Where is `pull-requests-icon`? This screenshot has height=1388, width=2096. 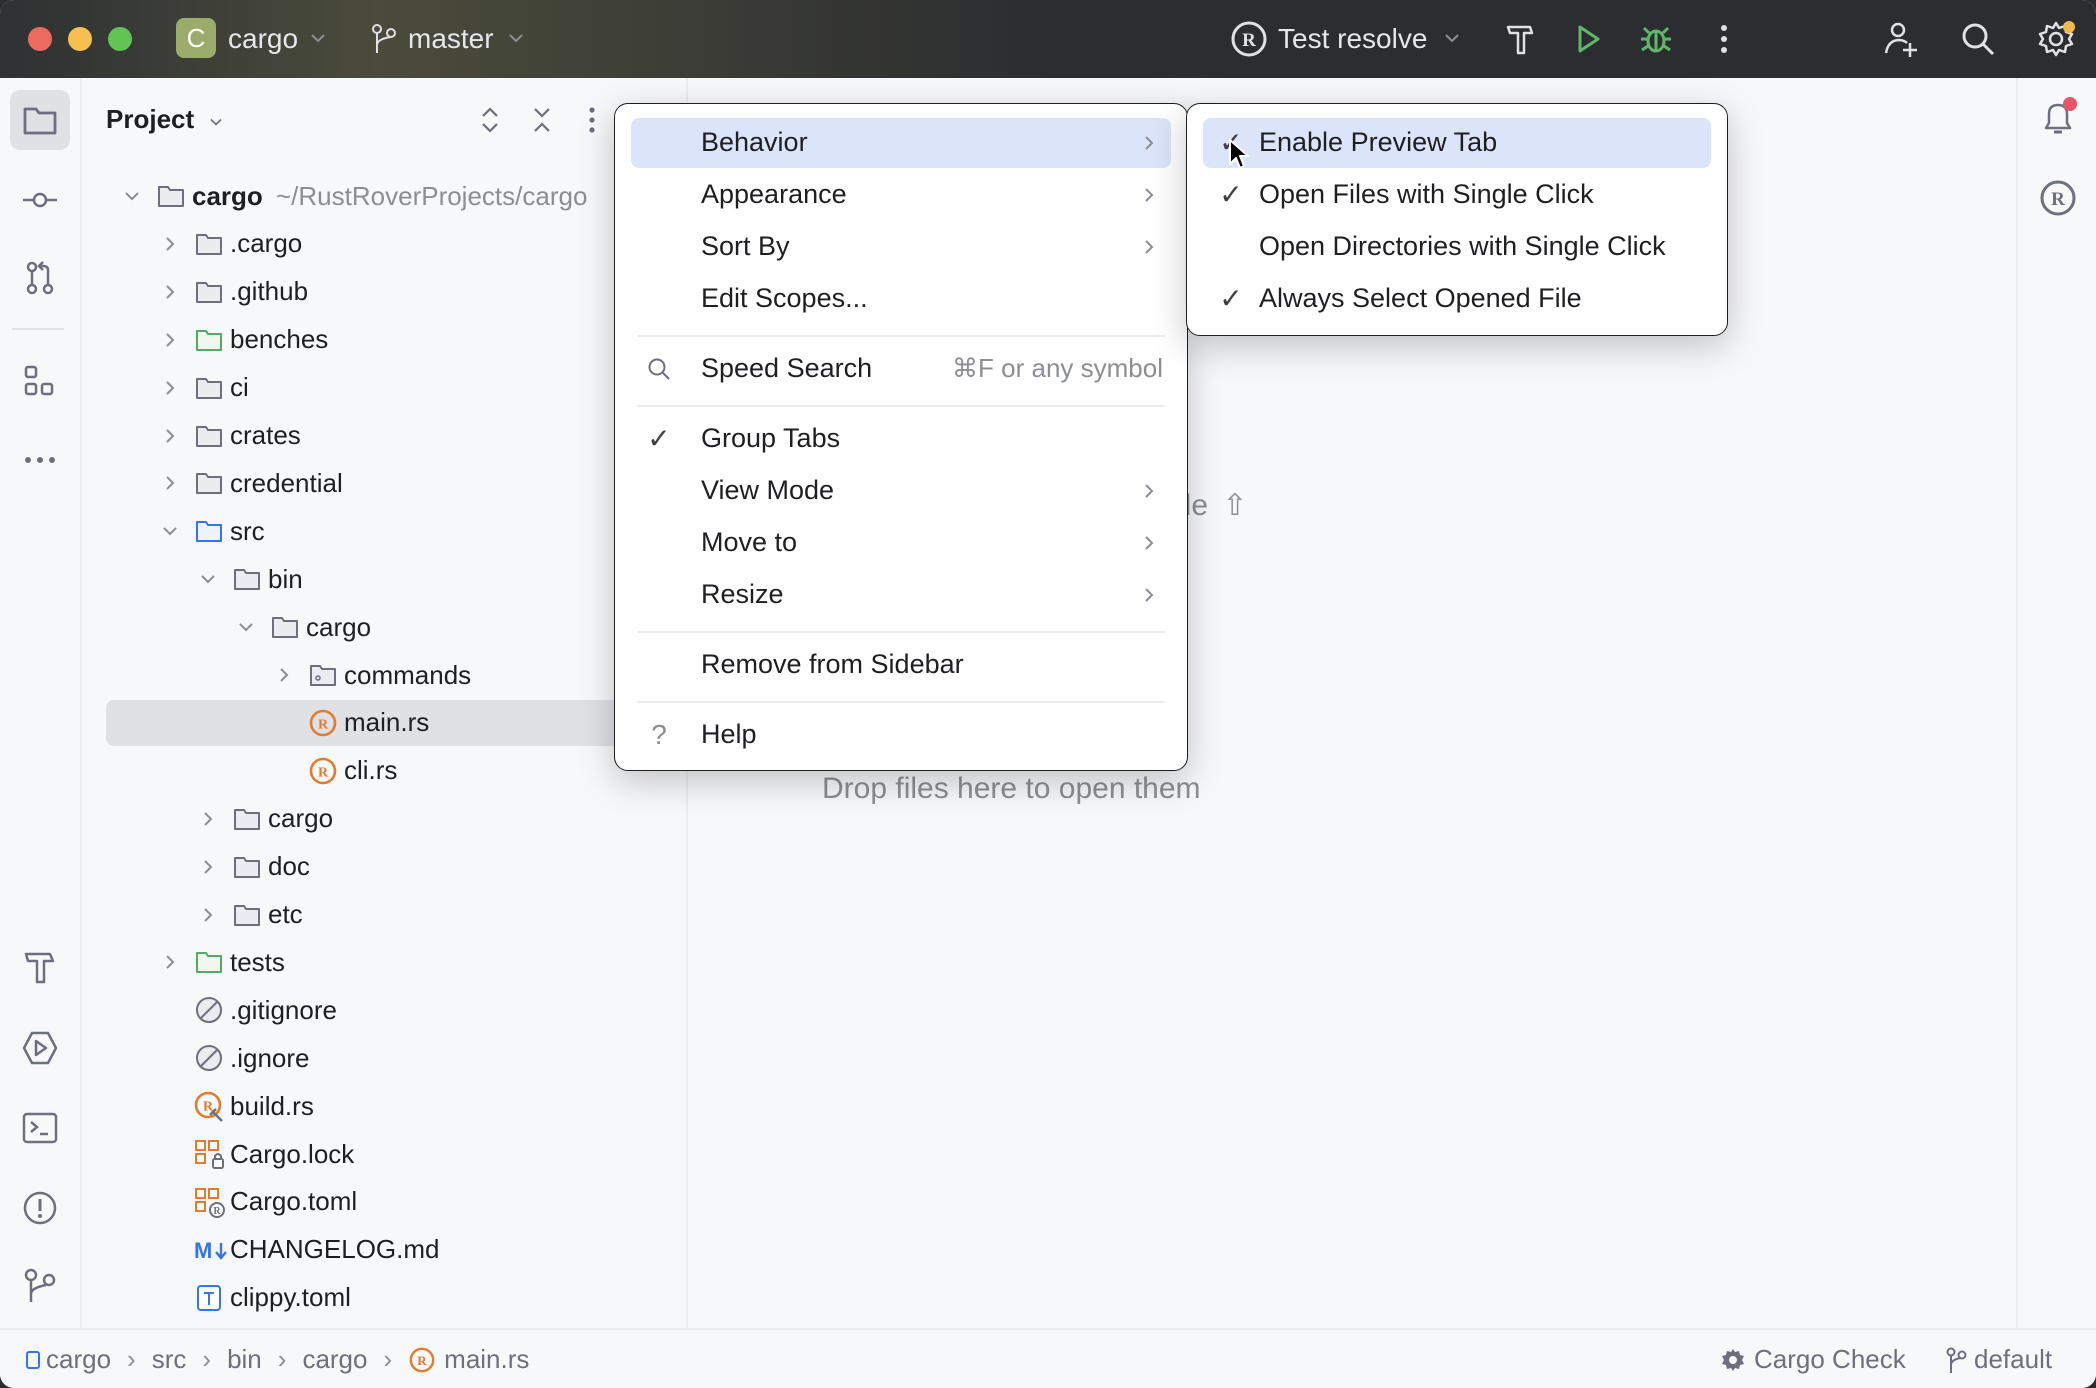 pull-requests-icon is located at coordinates (40, 278).